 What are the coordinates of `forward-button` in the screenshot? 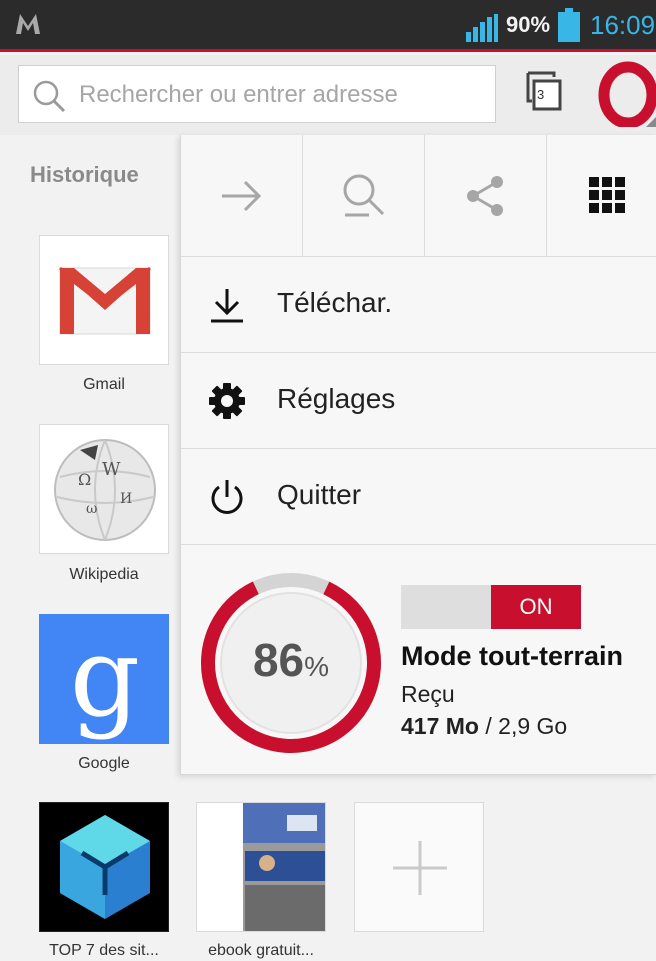 It's located at (242, 196).